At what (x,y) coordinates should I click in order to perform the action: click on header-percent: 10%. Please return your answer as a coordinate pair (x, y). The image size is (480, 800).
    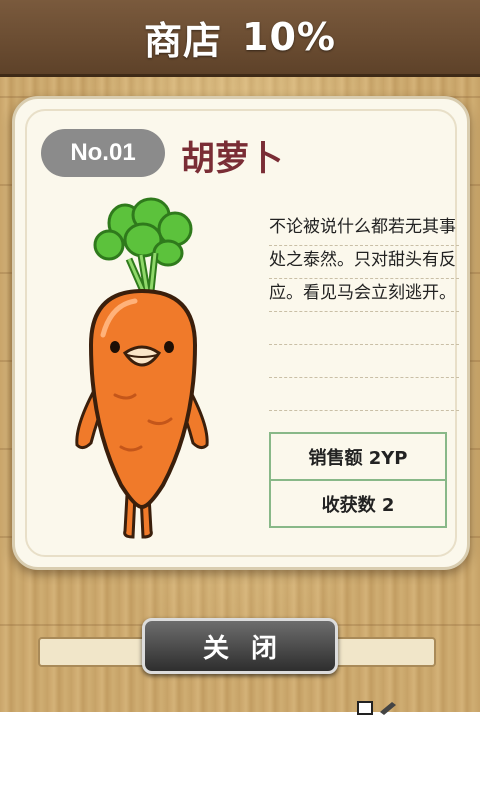
    Looking at the image, I should click on (289, 37).